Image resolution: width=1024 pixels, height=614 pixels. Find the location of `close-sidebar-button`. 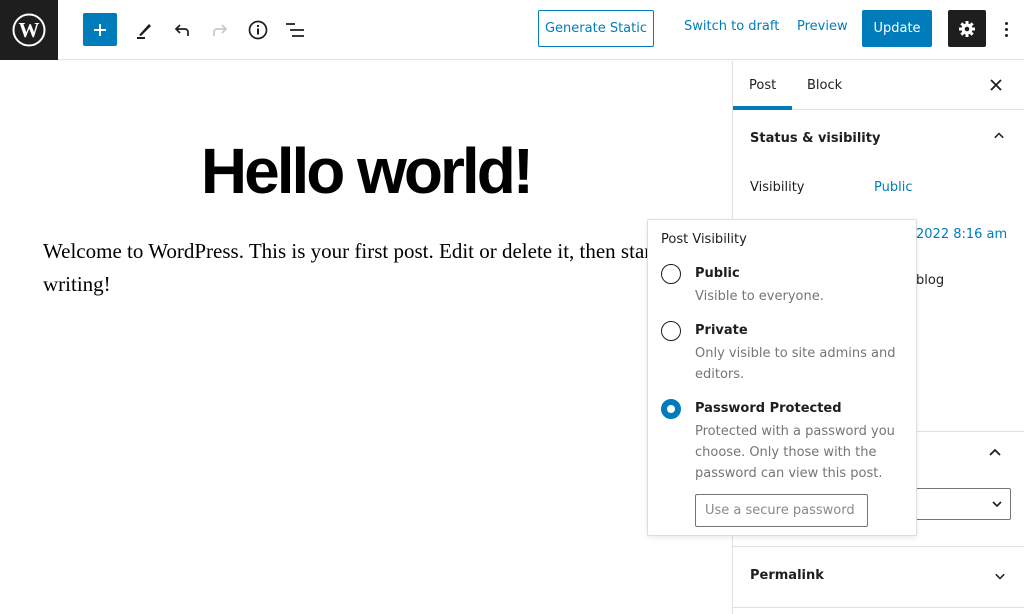

close-sidebar-button is located at coordinates (996, 85).